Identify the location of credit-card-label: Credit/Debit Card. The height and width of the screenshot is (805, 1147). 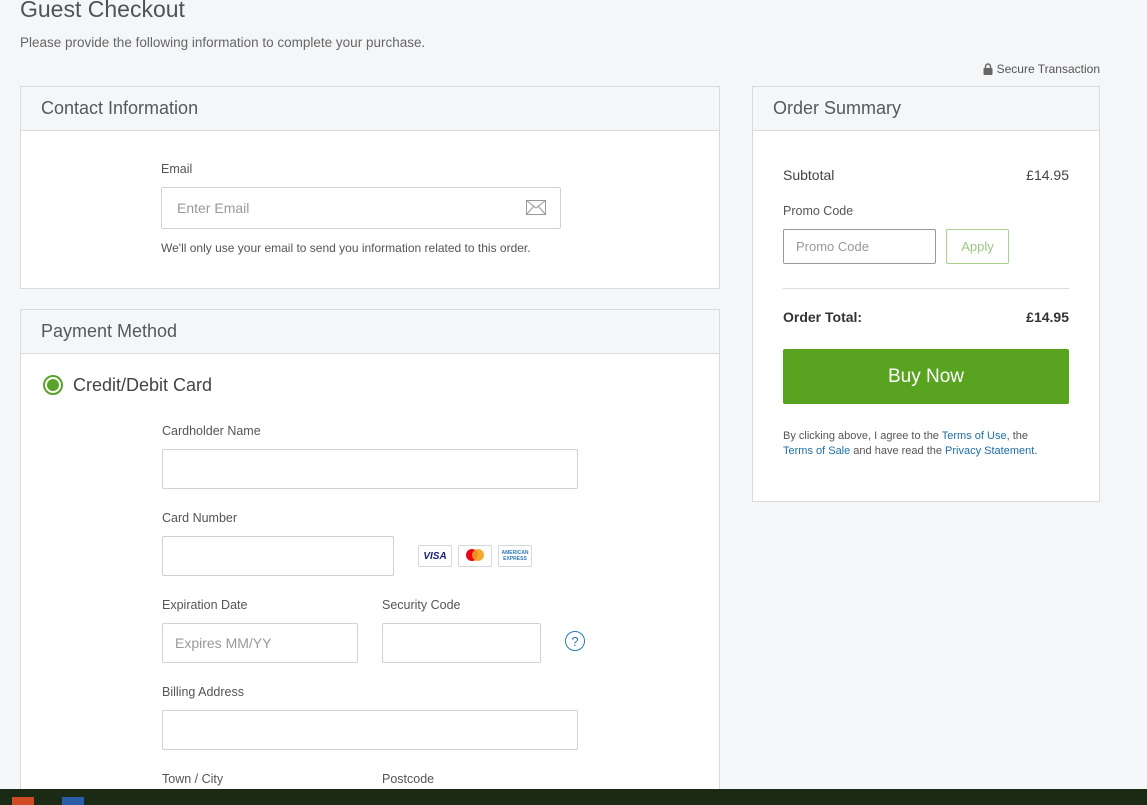
(142, 385).